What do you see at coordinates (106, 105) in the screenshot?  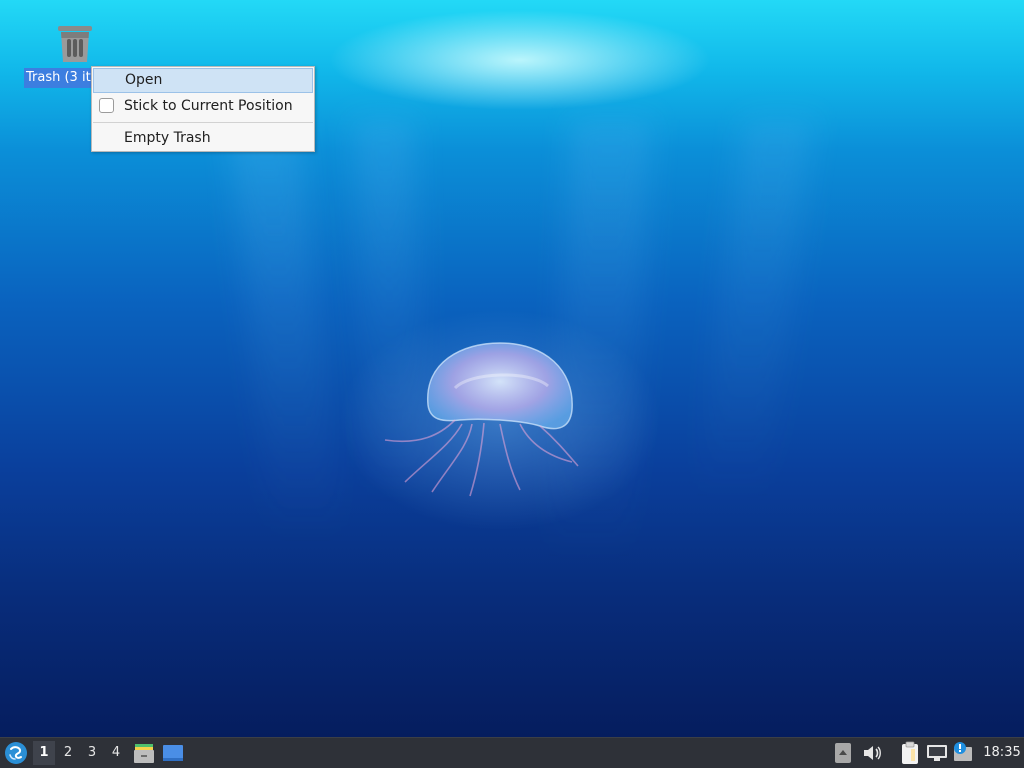 I see `stick-position-checkbox` at bounding box center [106, 105].